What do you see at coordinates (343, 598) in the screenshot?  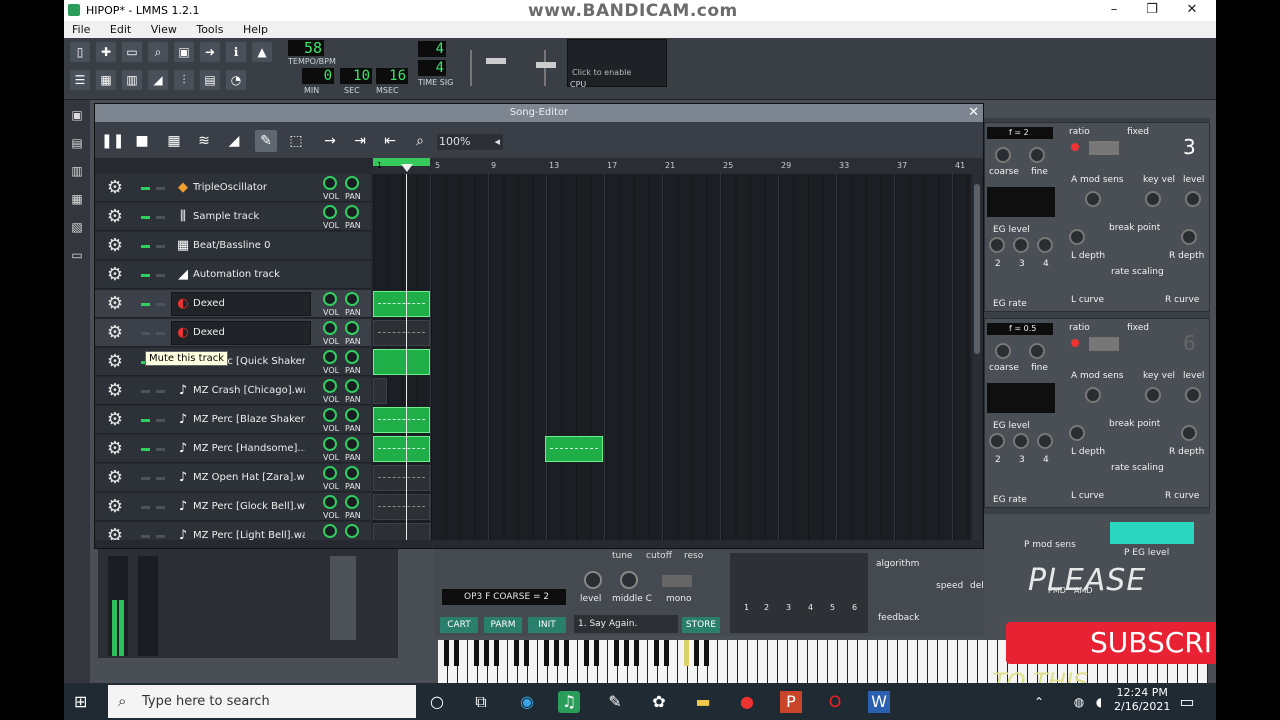 I see `fx-scrollbar` at bounding box center [343, 598].